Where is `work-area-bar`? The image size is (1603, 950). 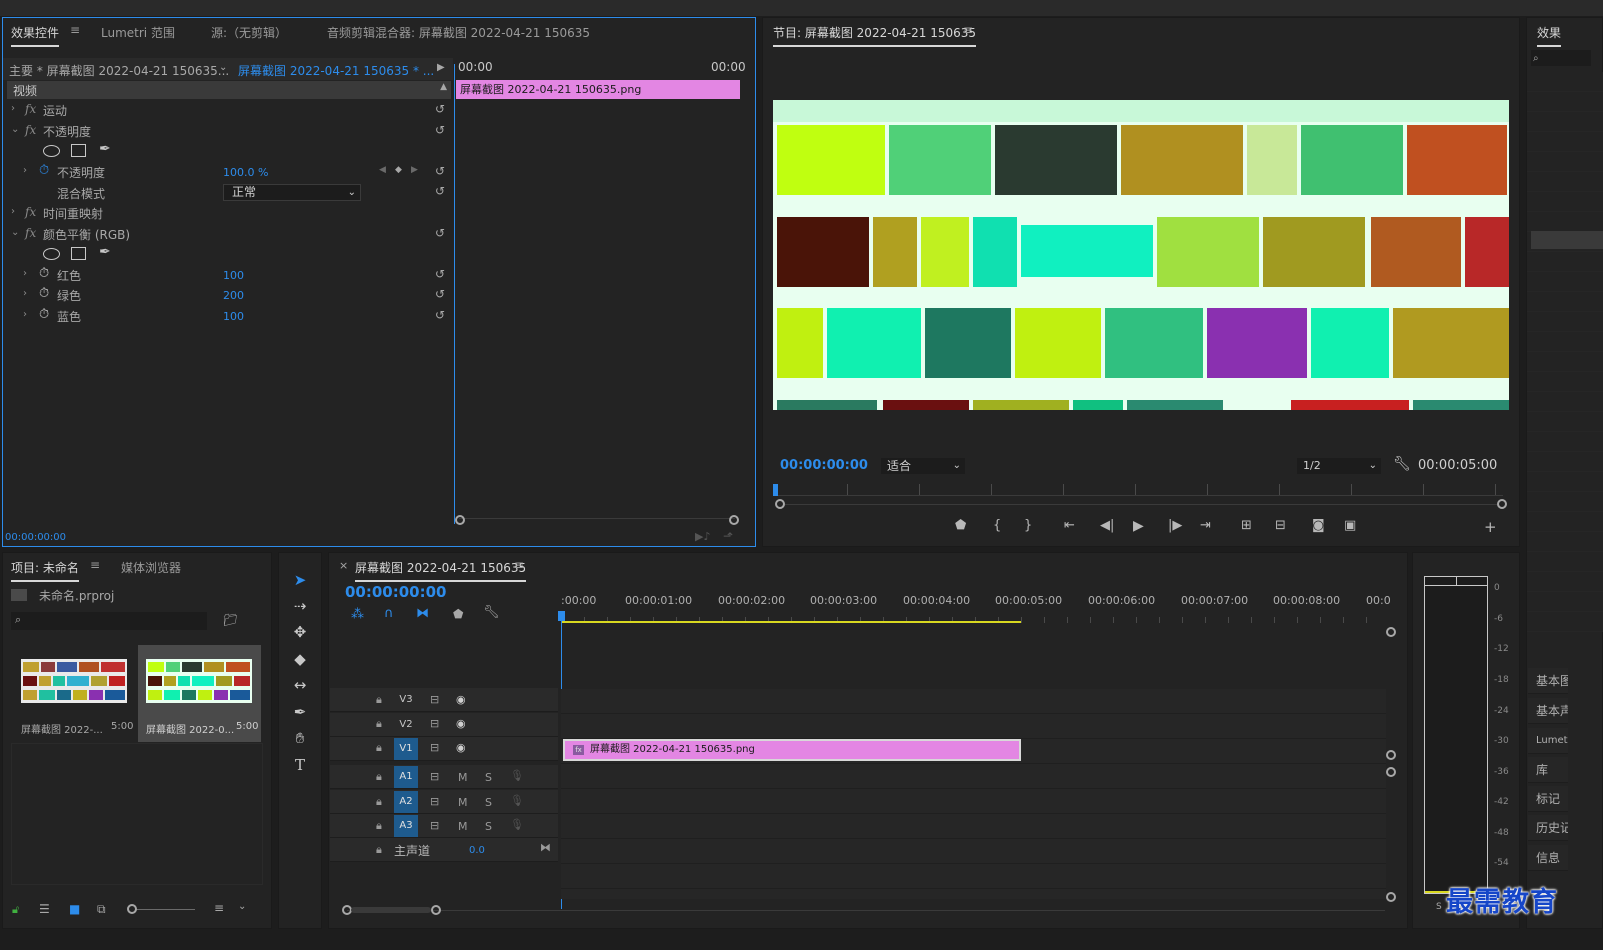
work-area-bar is located at coordinates (791, 622).